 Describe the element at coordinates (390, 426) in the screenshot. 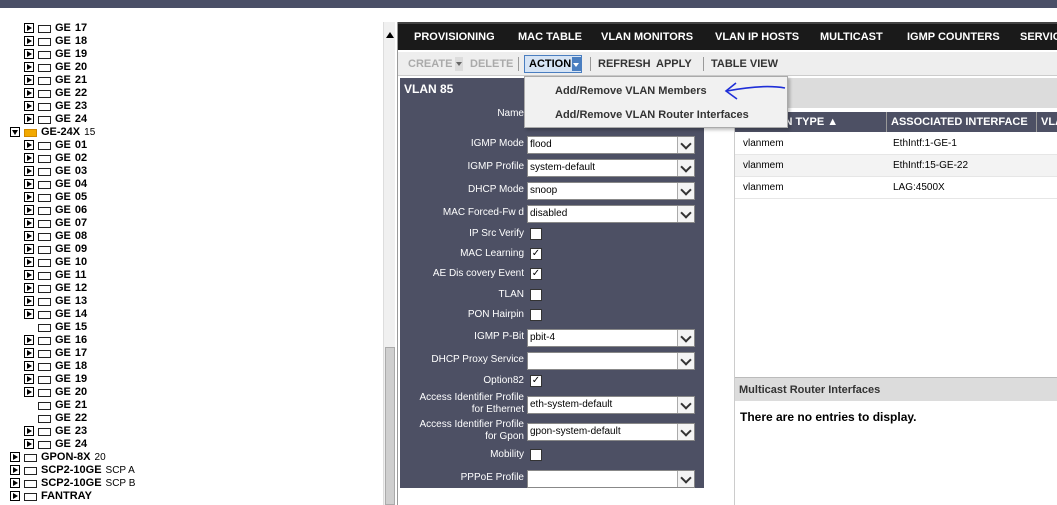

I see `scroll-thumb` at that location.